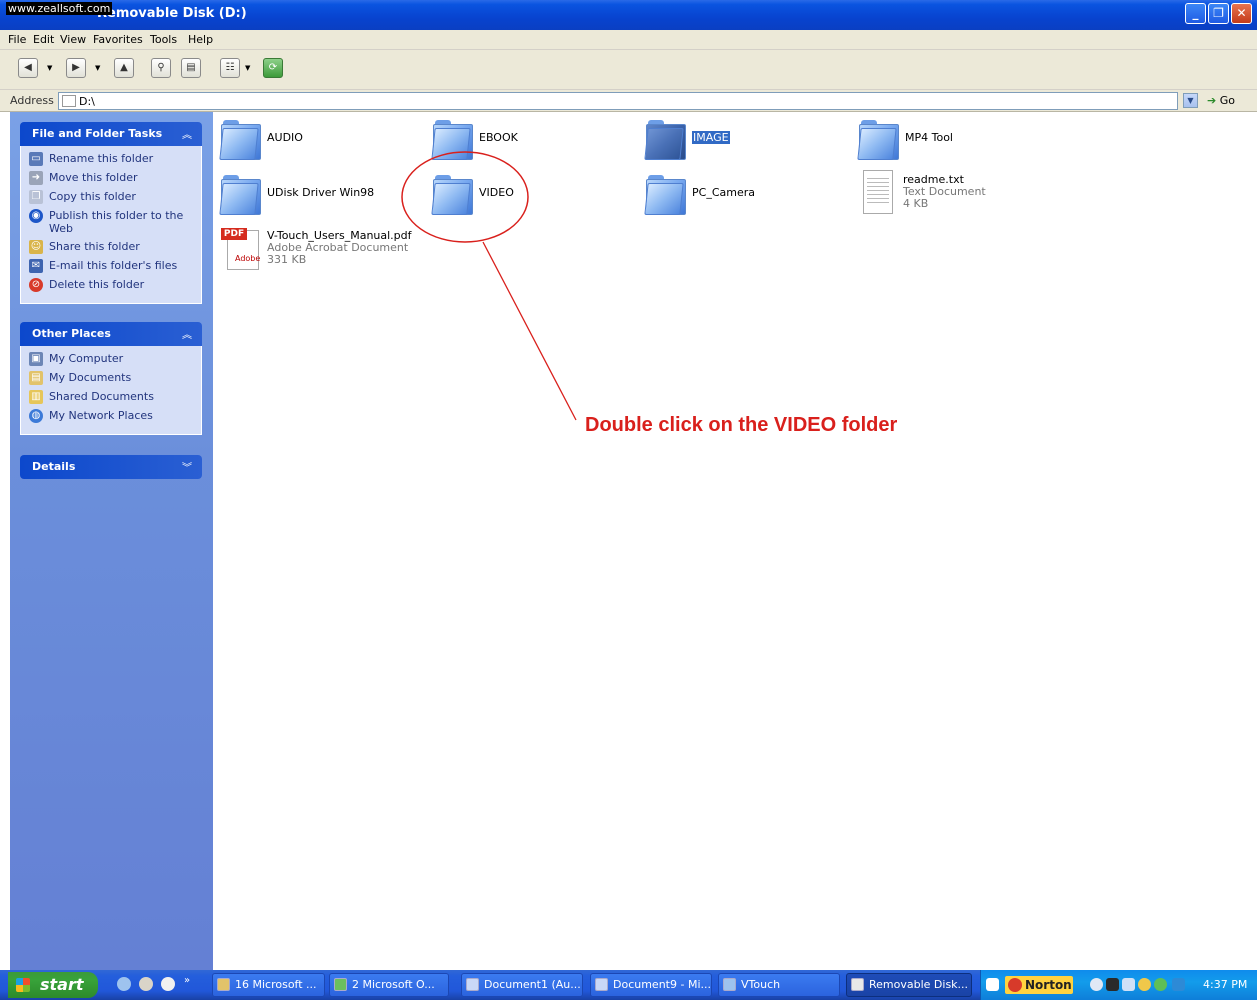 This screenshot has height=1000, width=1257. I want to click on annotation-overlay, so click(489, 286).